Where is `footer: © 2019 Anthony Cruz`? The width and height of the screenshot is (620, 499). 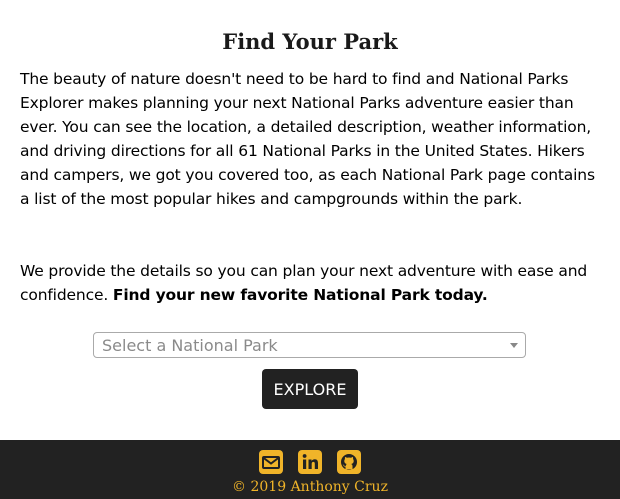 footer: © 2019 Anthony Cruz is located at coordinates (310, 469).